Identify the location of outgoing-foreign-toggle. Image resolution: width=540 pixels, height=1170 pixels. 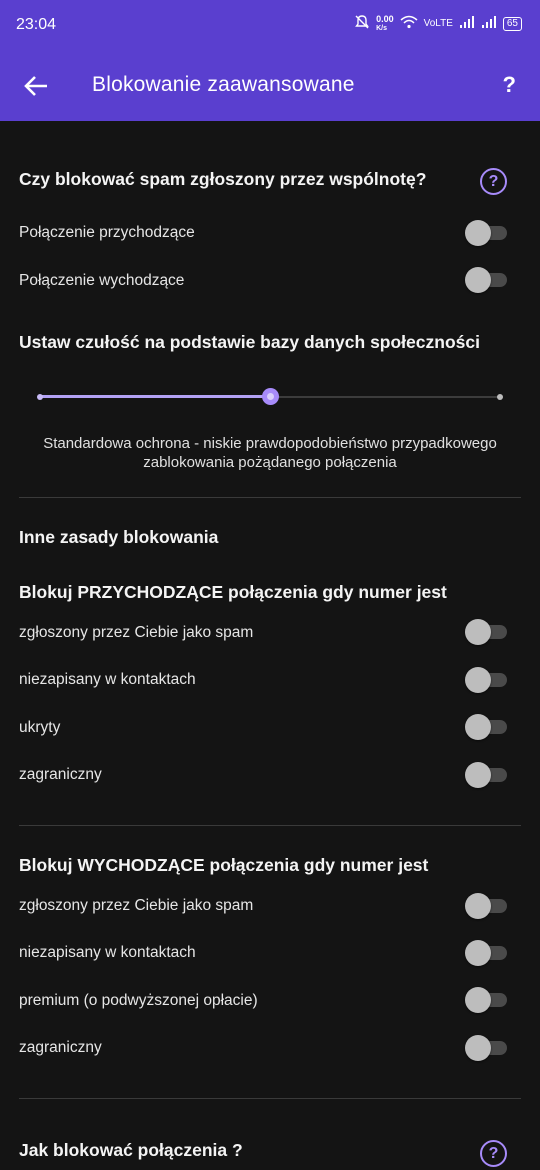
(486, 1048).